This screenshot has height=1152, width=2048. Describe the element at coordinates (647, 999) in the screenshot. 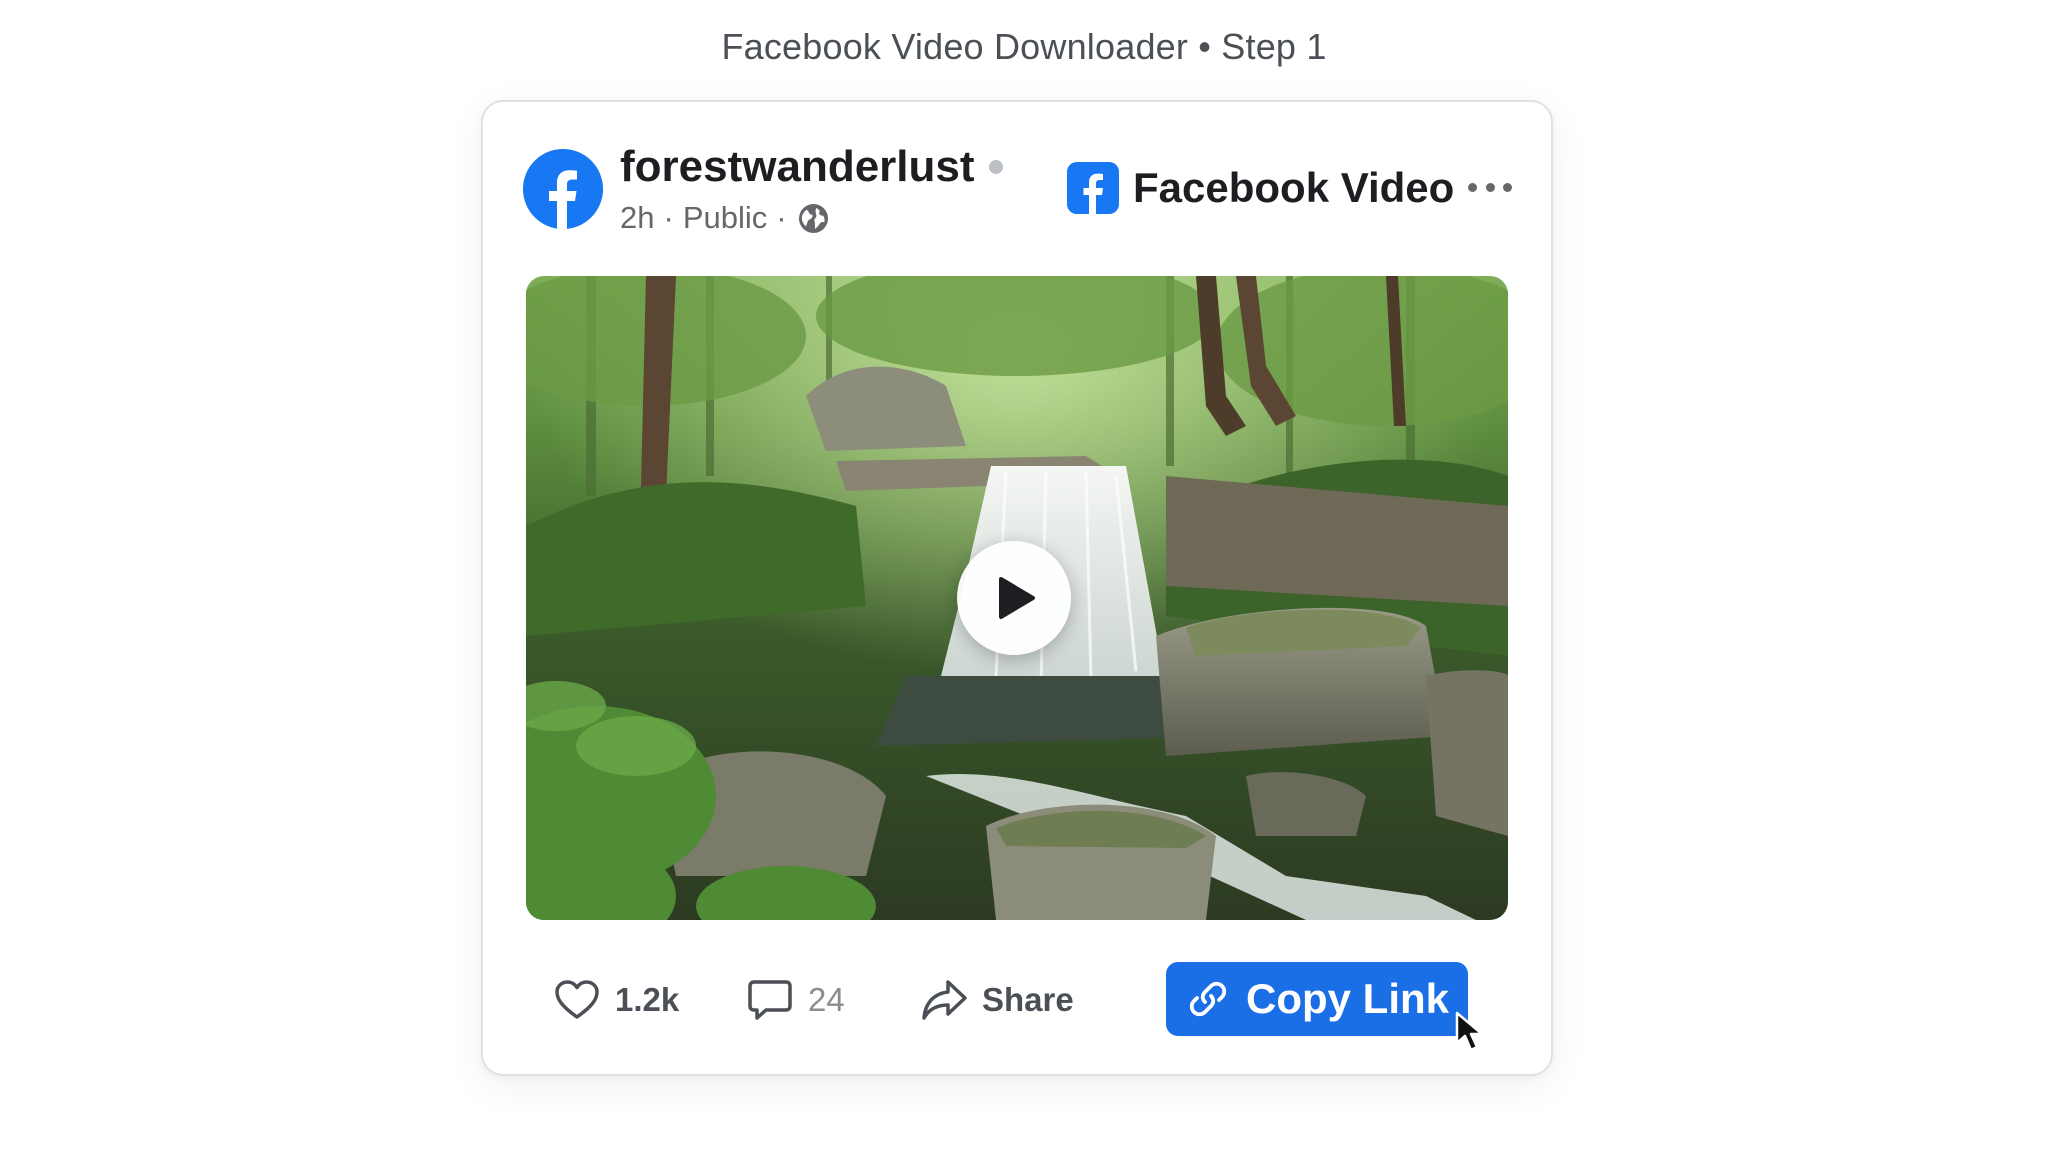

I see `like-count: 1.2k` at that location.